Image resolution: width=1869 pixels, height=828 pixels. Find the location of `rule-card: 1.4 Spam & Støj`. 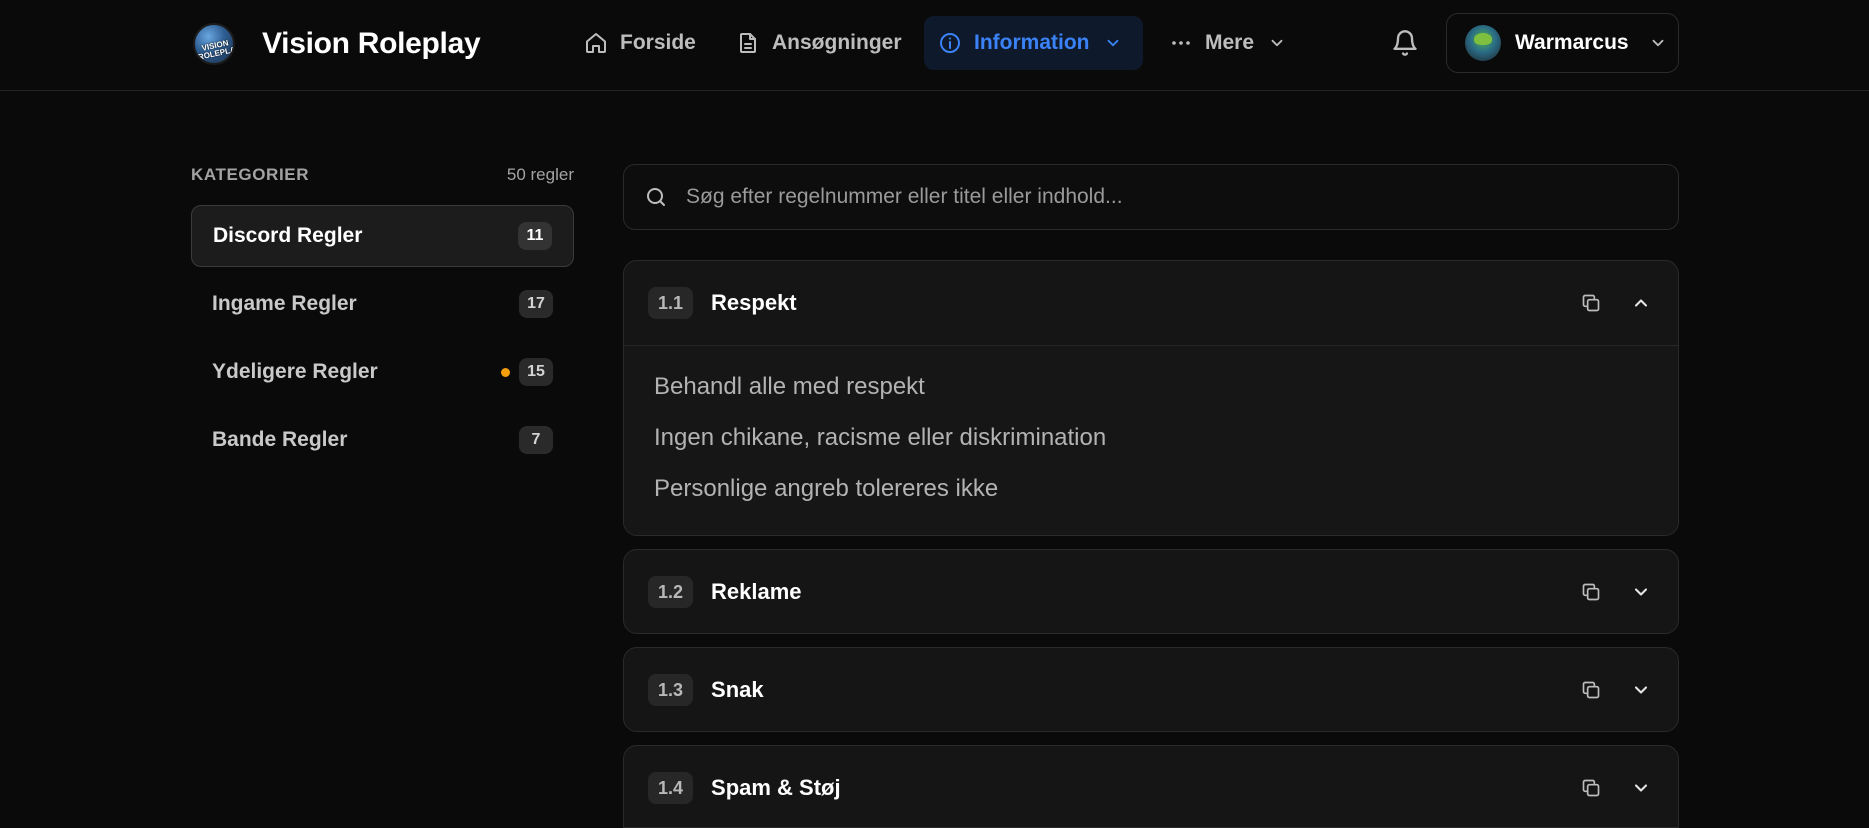

rule-card: 1.4 Spam & Støj is located at coordinates (1151, 786).